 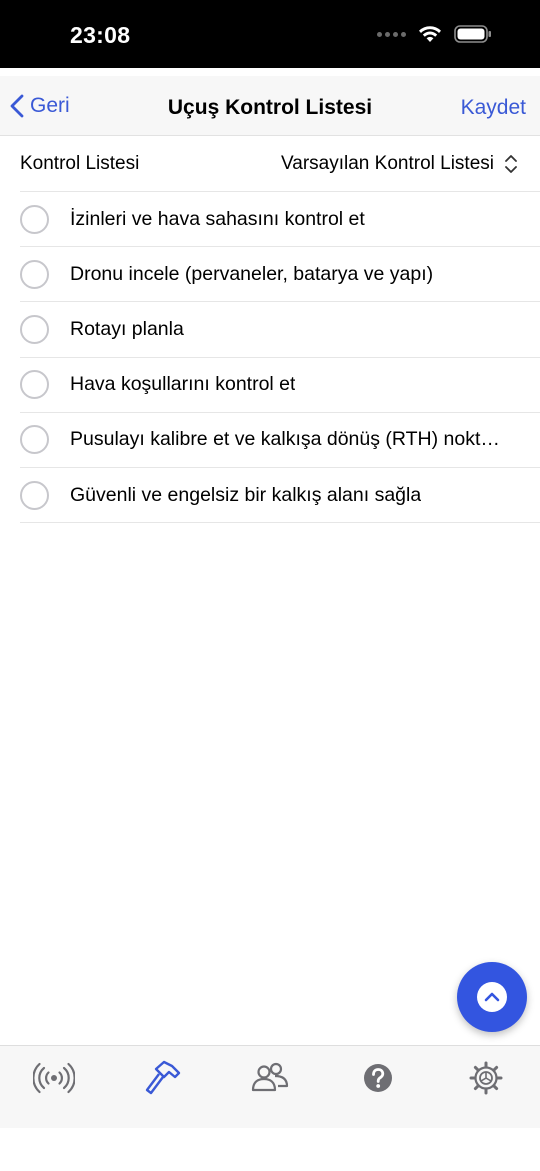 I want to click on cellular-signal-icon, so click(x=391, y=34).